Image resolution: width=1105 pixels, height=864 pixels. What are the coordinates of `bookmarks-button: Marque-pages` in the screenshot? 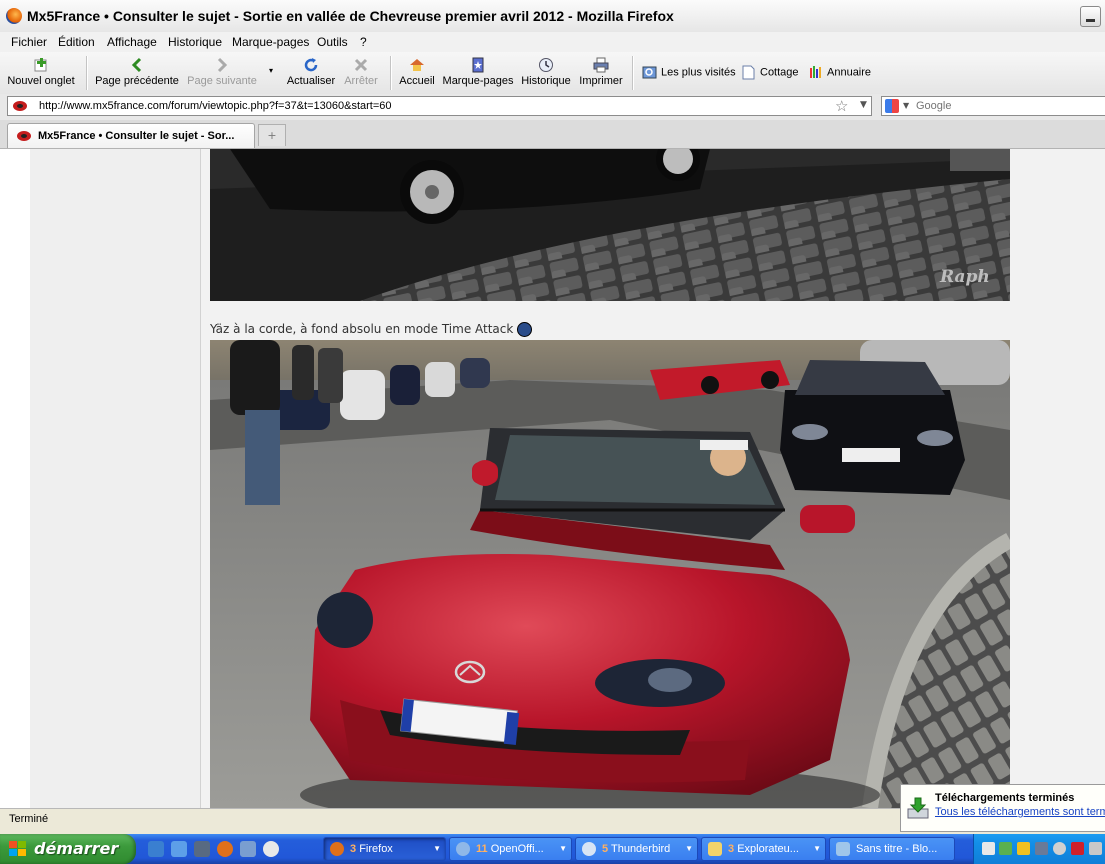 It's located at (478, 73).